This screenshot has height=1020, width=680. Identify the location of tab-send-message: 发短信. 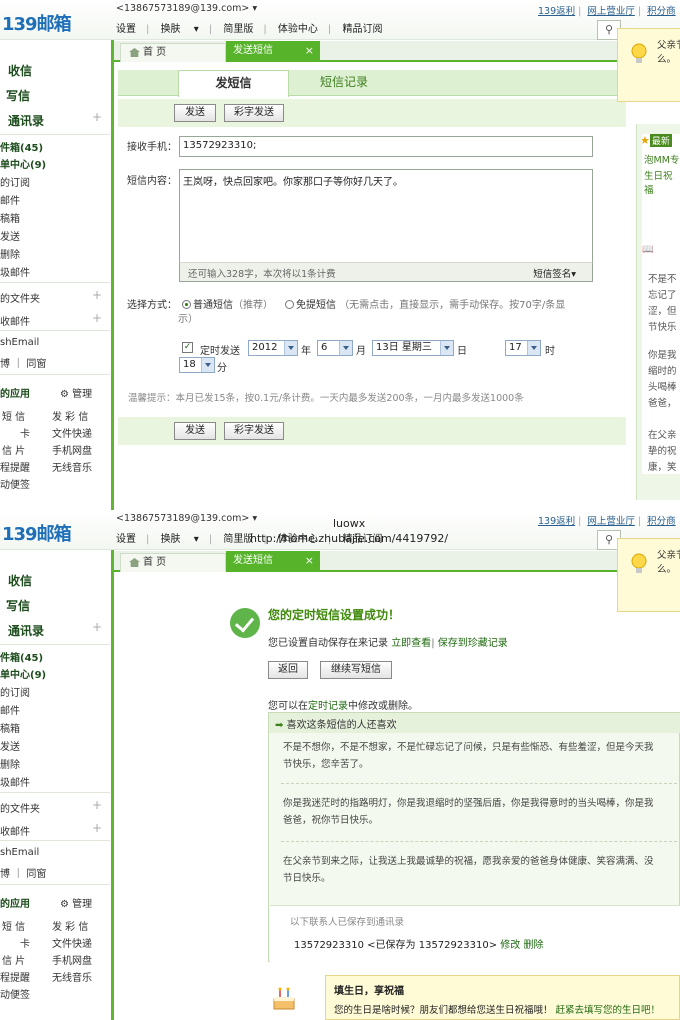
(233, 83).